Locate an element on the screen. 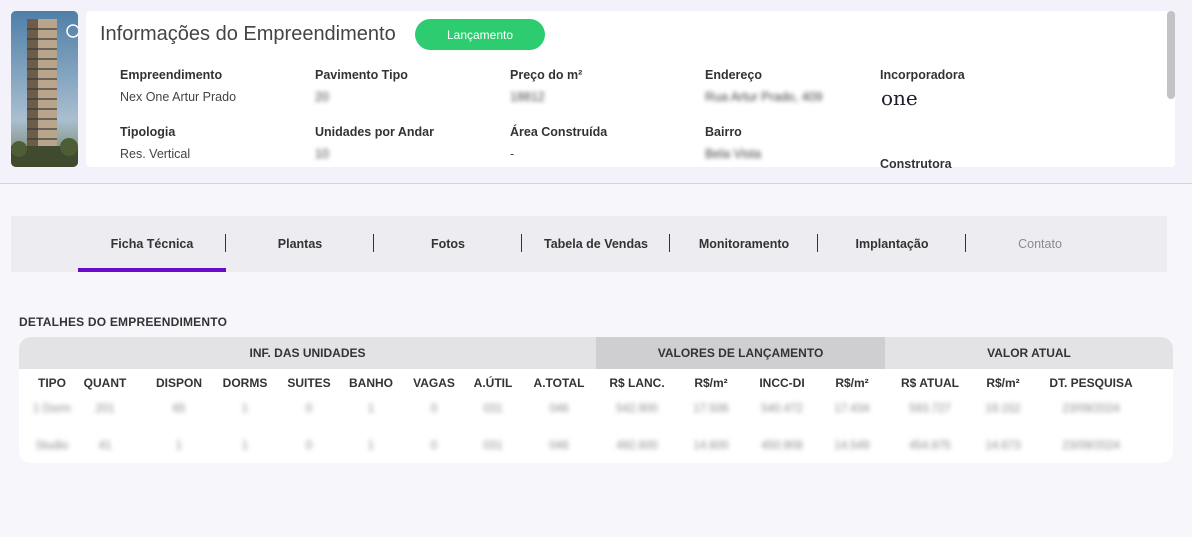 This screenshot has height=537, width=1192. field-value: Res. Vertical is located at coordinates (155, 154).